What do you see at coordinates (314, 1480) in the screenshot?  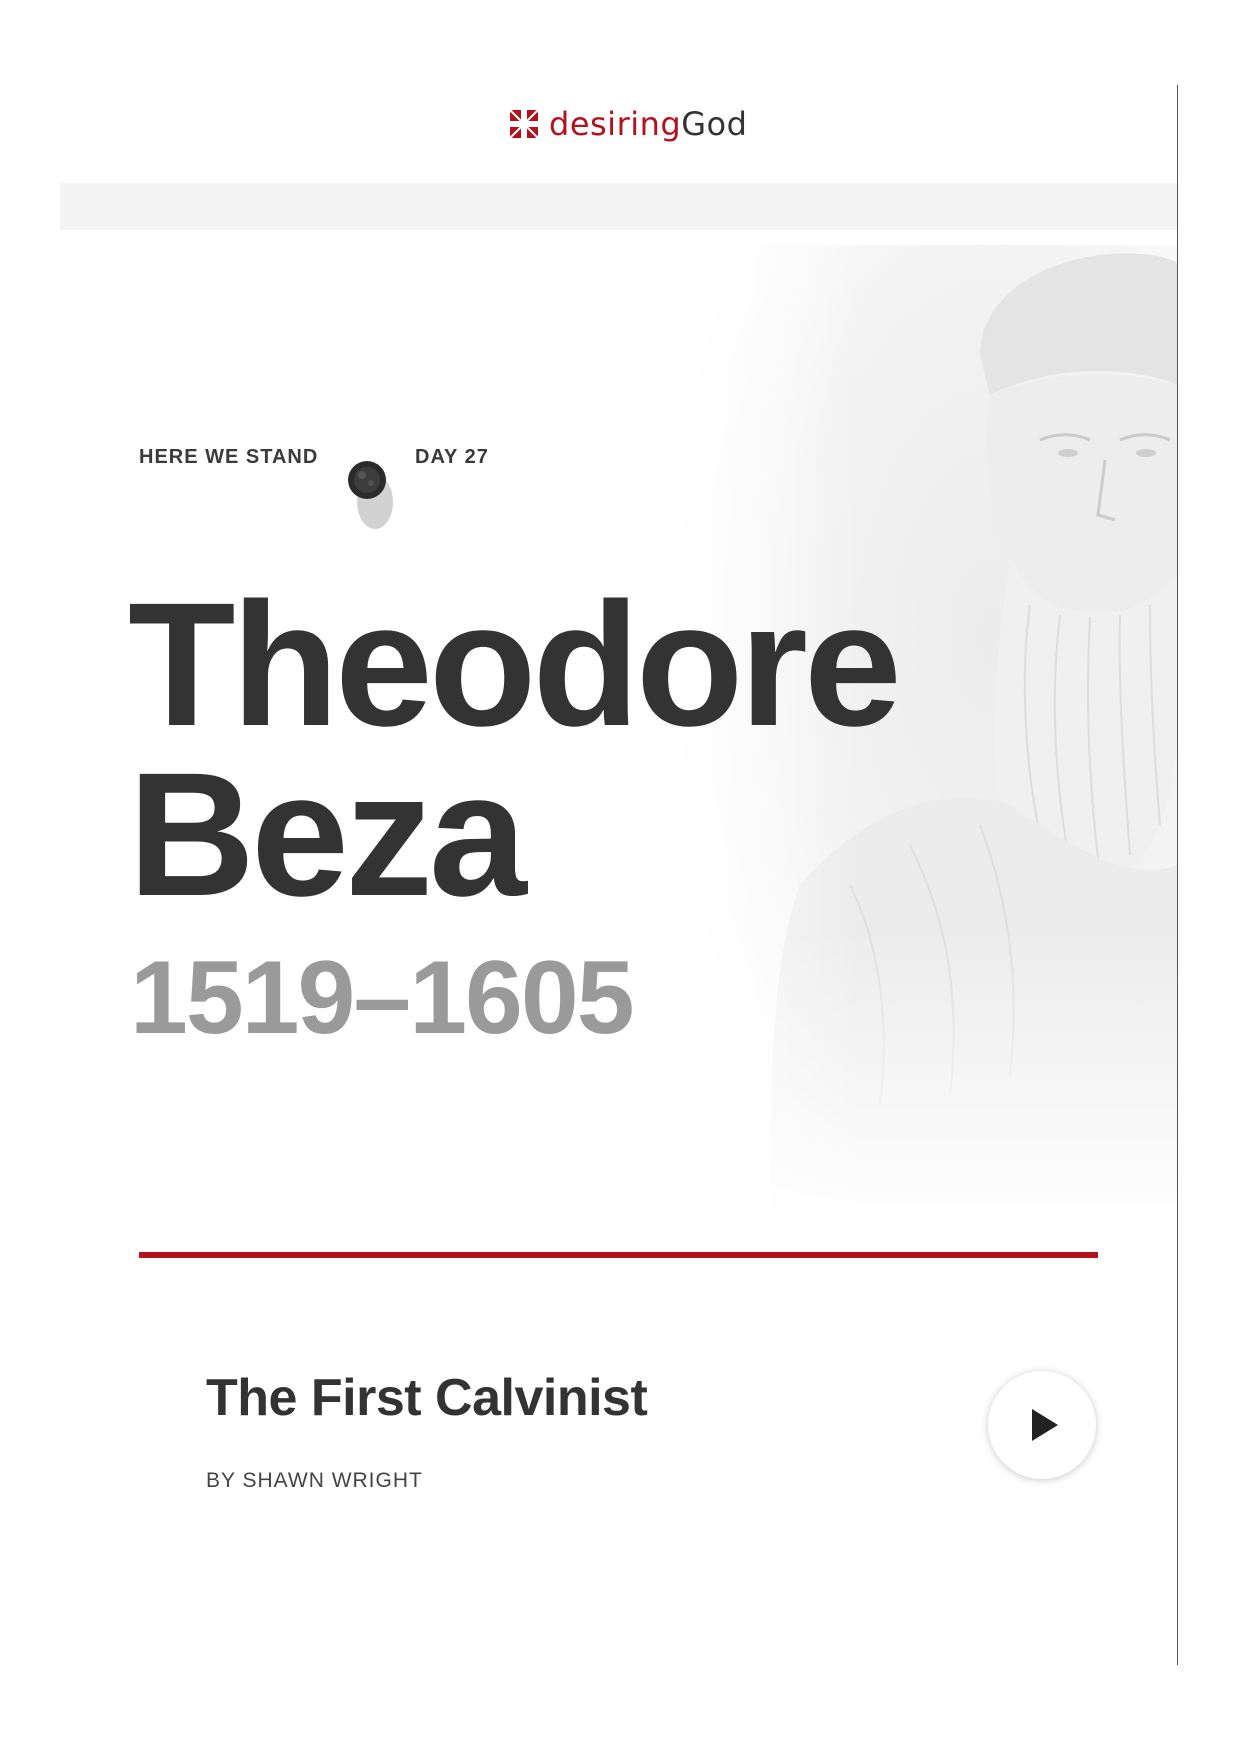 I see `article-byline: BY SHAWN WRIGHT` at bounding box center [314, 1480].